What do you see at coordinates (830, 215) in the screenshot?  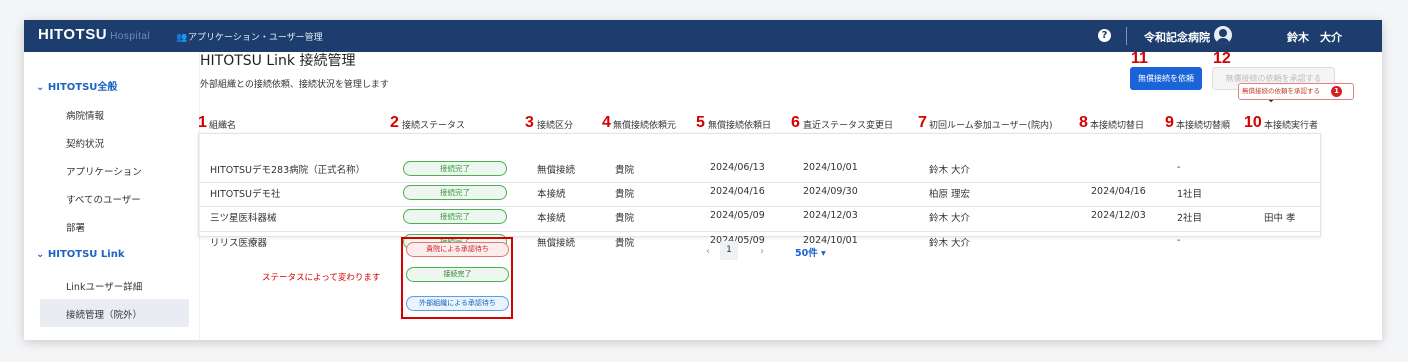 I see `cell-status-change-date: 2024/12/03` at bounding box center [830, 215].